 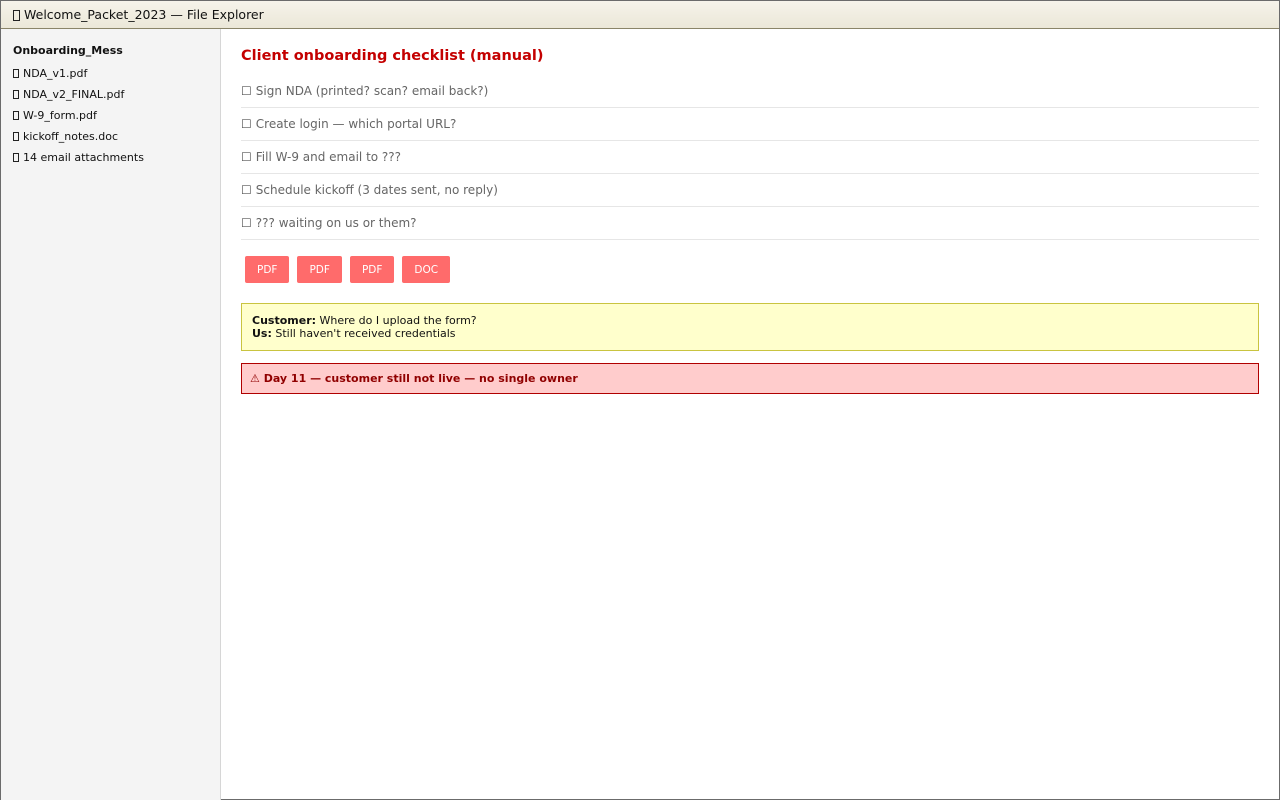 I want to click on checklist-item-label: Fill W-9 and email to ???, so click(x=328, y=157).